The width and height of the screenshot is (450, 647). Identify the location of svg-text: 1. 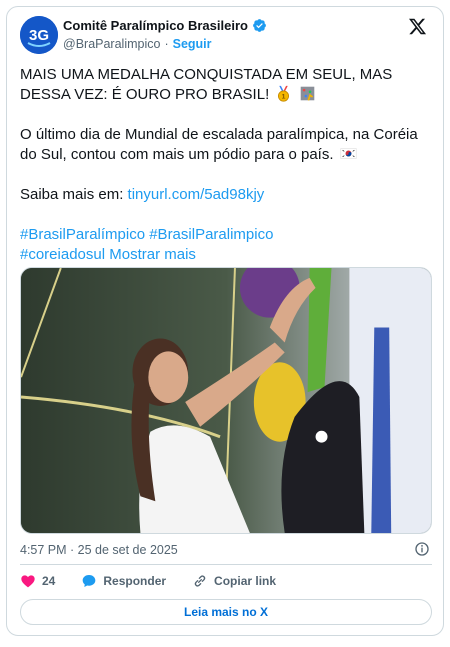
(284, 97).